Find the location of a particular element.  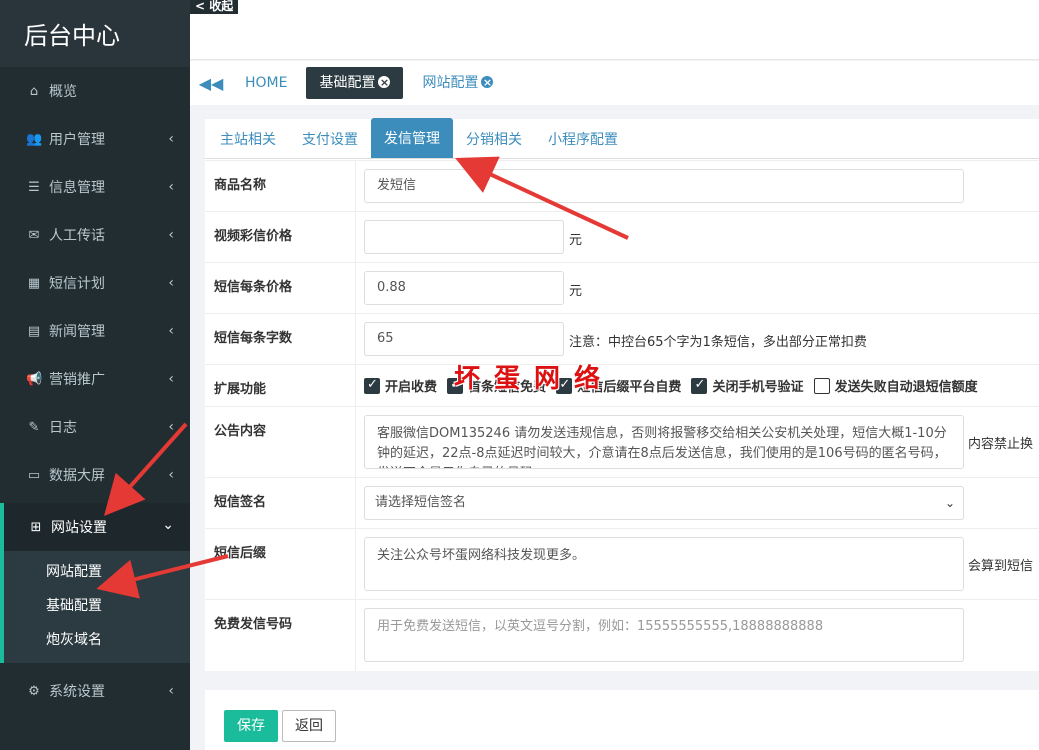

screen-icon: ▭ is located at coordinates (34, 475).